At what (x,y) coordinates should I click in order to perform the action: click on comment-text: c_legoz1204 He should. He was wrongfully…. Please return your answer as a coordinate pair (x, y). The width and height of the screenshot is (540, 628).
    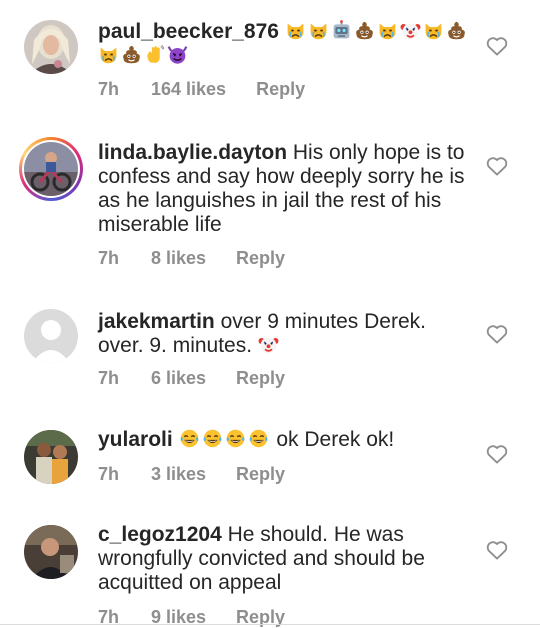
    Looking at the image, I should click on (261, 558).